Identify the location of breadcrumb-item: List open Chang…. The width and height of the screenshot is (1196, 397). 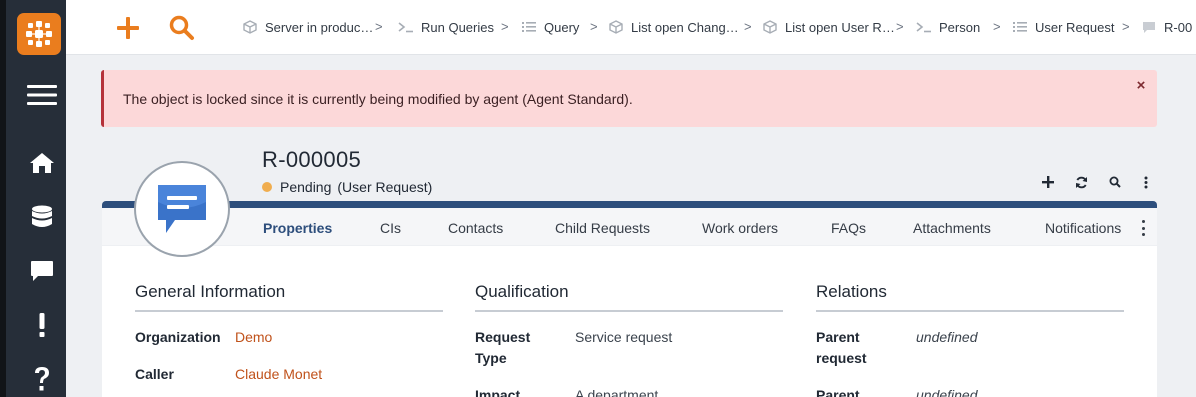
(673, 27).